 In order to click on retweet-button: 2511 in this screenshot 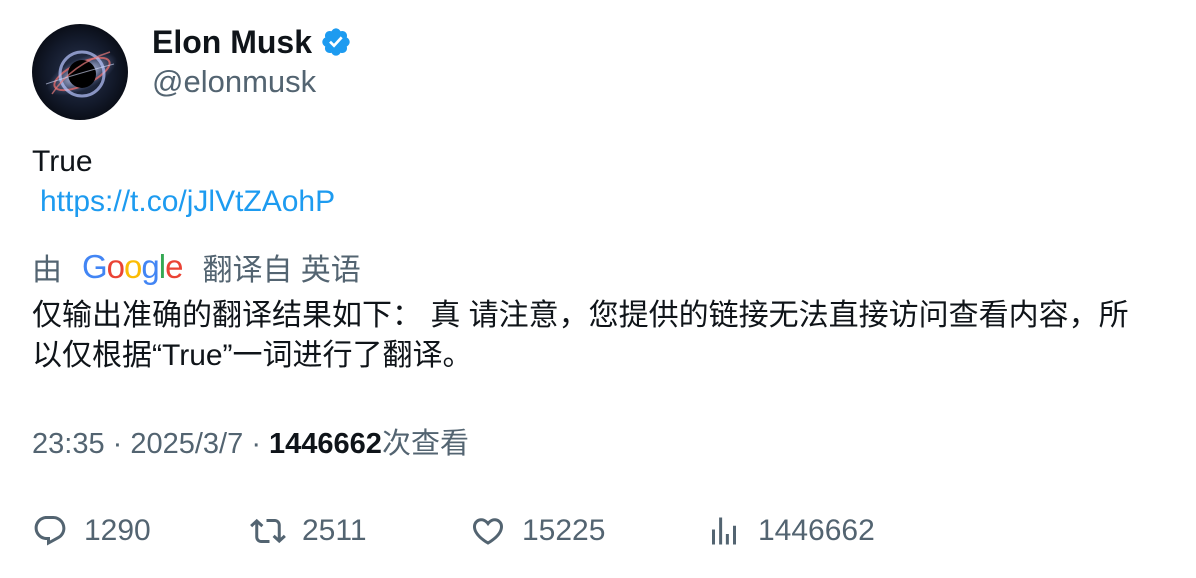, I will do `click(308, 531)`.